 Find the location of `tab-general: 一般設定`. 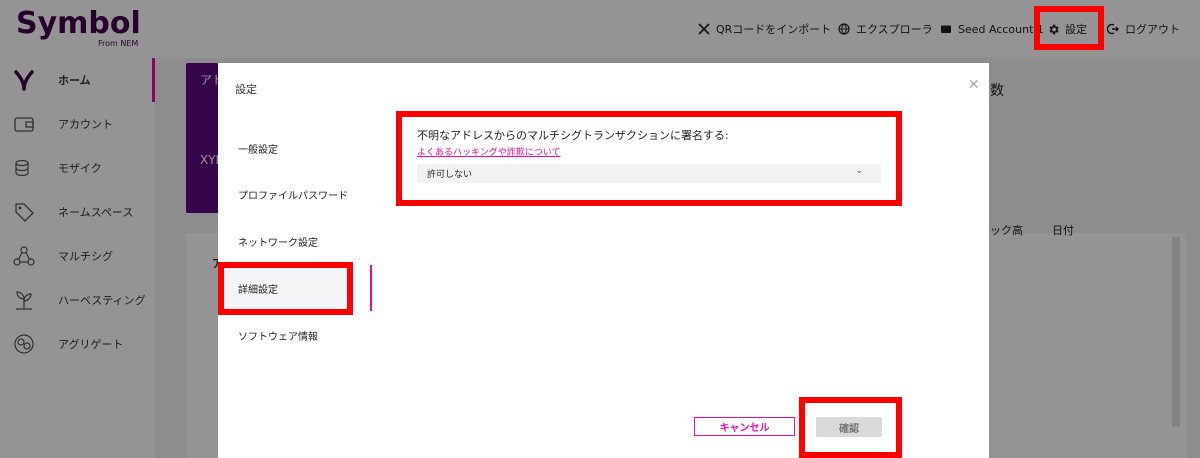

tab-general: 一般設定 is located at coordinates (285, 148).